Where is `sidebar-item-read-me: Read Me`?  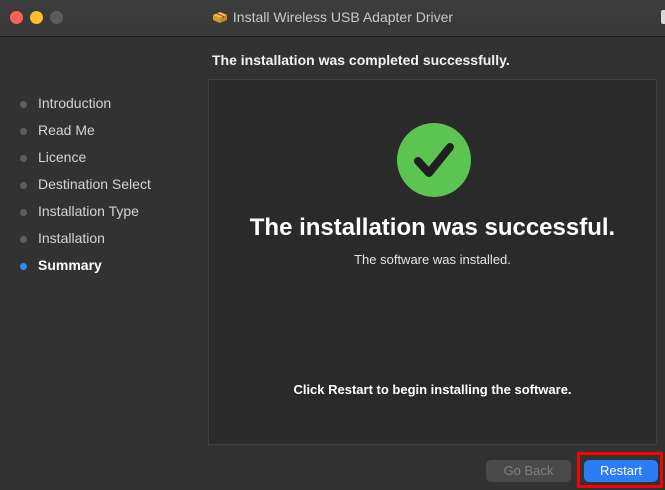 sidebar-item-read-me: Read Me is located at coordinates (102, 130).